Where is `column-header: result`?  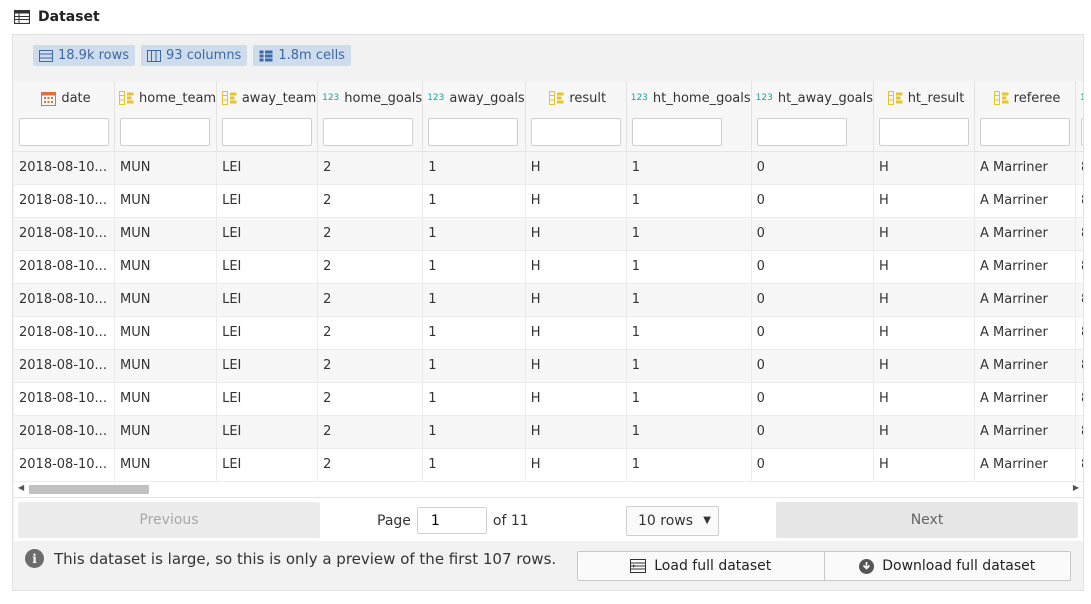 column-header: result is located at coordinates (576, 98).